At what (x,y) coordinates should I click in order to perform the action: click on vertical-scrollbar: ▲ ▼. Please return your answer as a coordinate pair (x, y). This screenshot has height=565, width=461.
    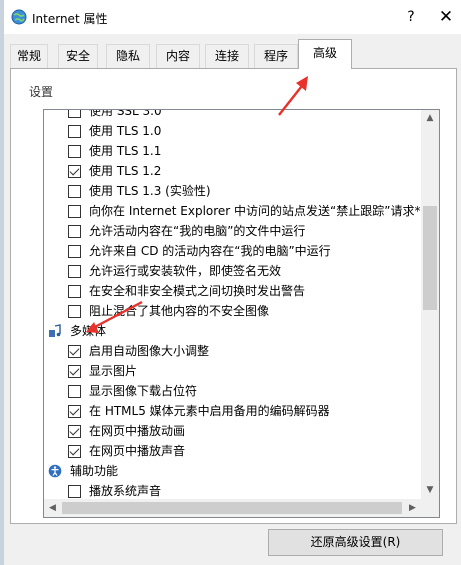
    Looking at the image, I should click on (430, 304).